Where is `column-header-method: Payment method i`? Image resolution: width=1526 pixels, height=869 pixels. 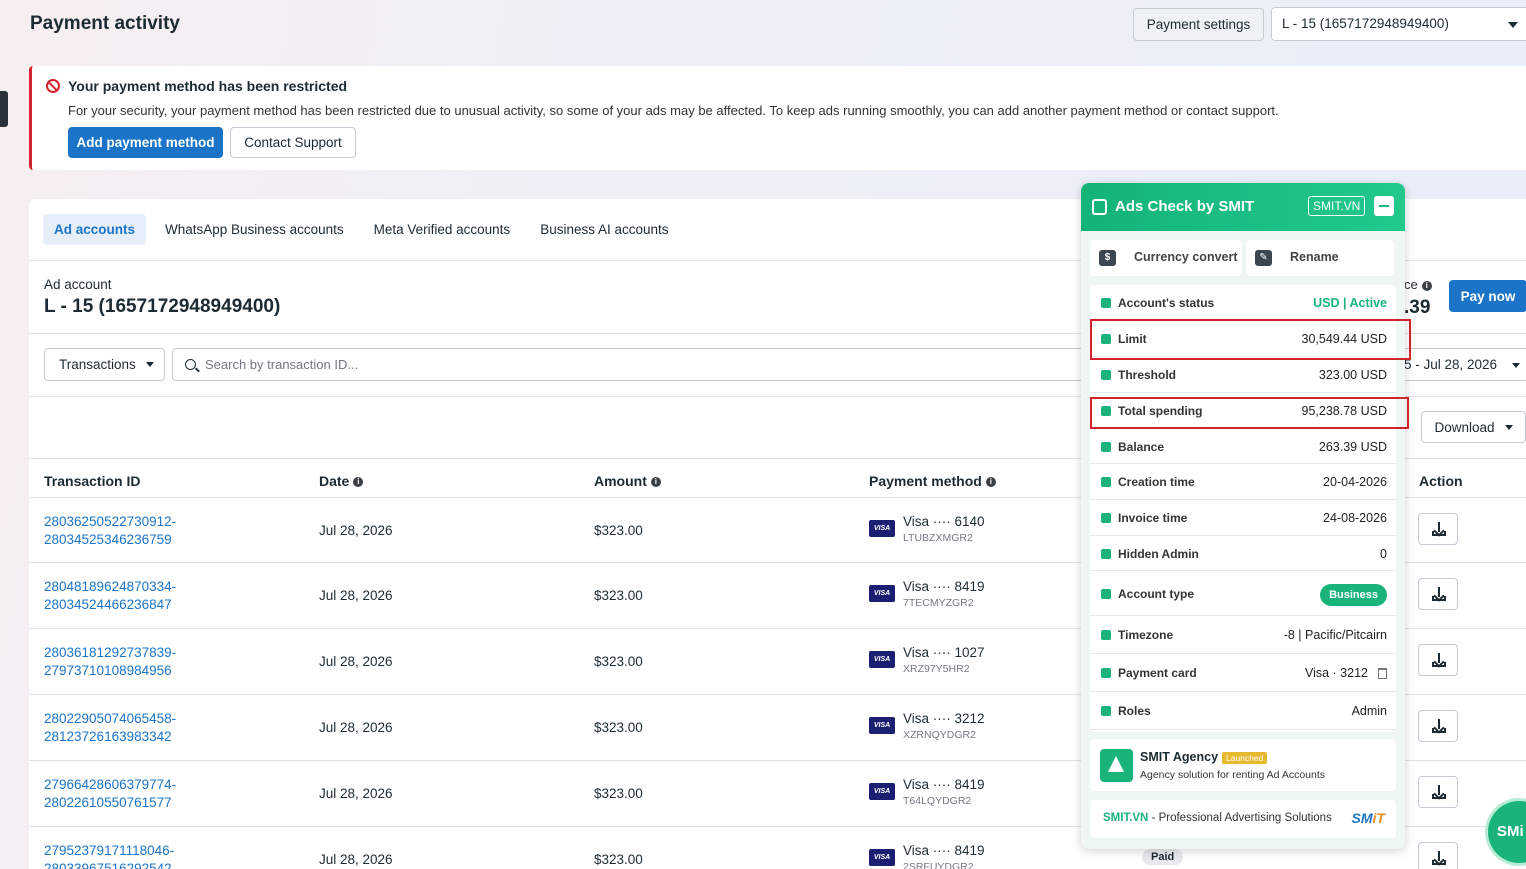
column-header-method: Payment method i is located at coordinates (932, 481).